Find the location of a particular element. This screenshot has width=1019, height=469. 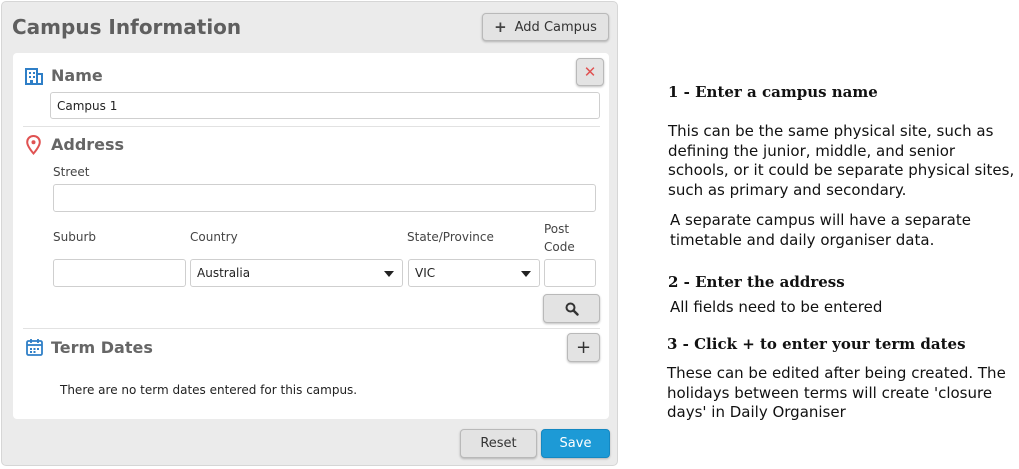

remove-campus-button: ✕ is located at coordinates (590, 72).